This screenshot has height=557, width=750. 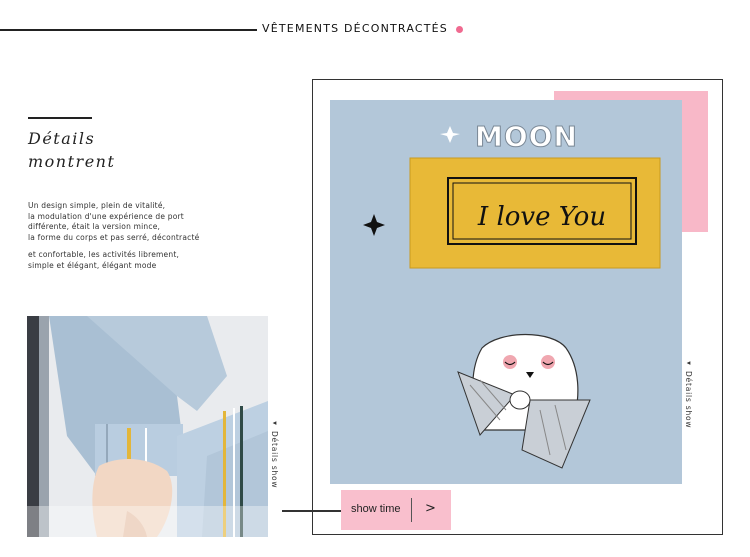 I want to click on accent-dot, so click(x=459, y=29).